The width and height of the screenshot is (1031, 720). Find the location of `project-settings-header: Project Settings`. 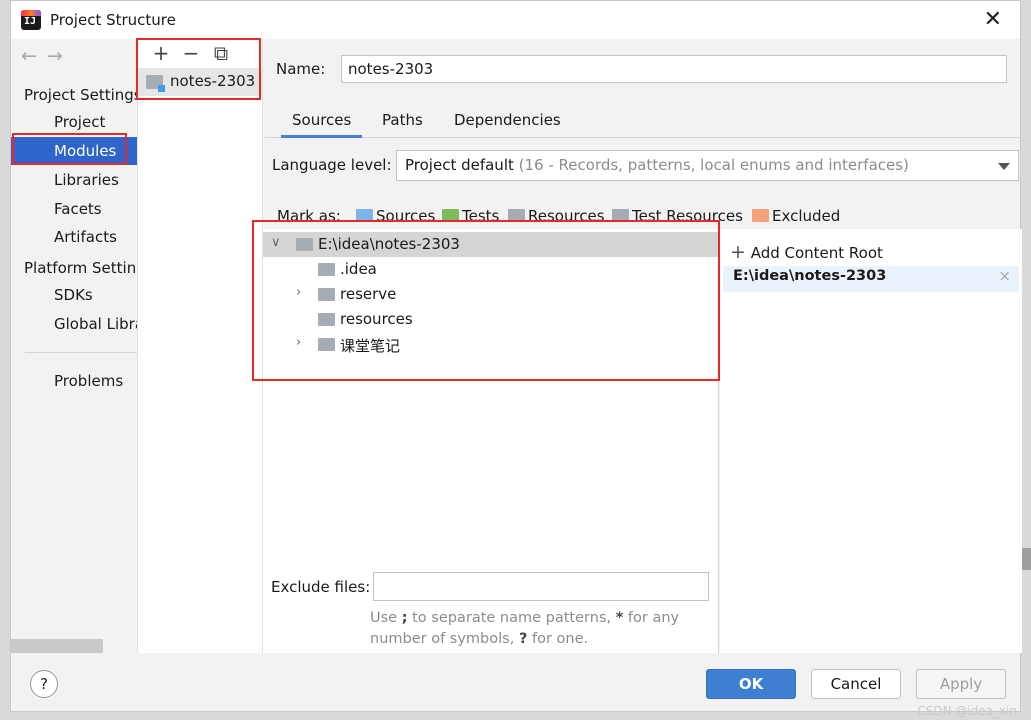

project-settings-header: Project Settings is located at coordinates (80, 95).